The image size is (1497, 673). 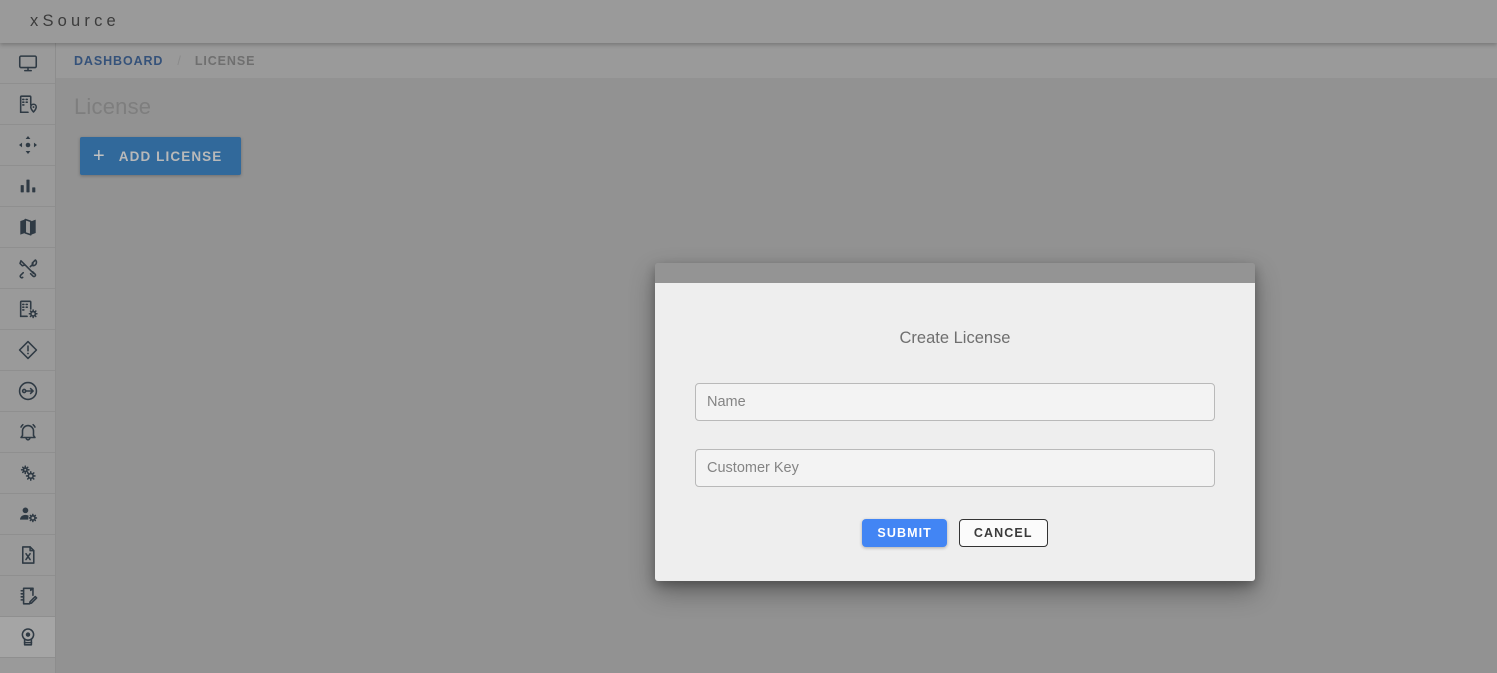 What do you see at coordinates (955, 273) in the screenshot?
I see `dialog-header-strip` at bounding box center [955, 273].